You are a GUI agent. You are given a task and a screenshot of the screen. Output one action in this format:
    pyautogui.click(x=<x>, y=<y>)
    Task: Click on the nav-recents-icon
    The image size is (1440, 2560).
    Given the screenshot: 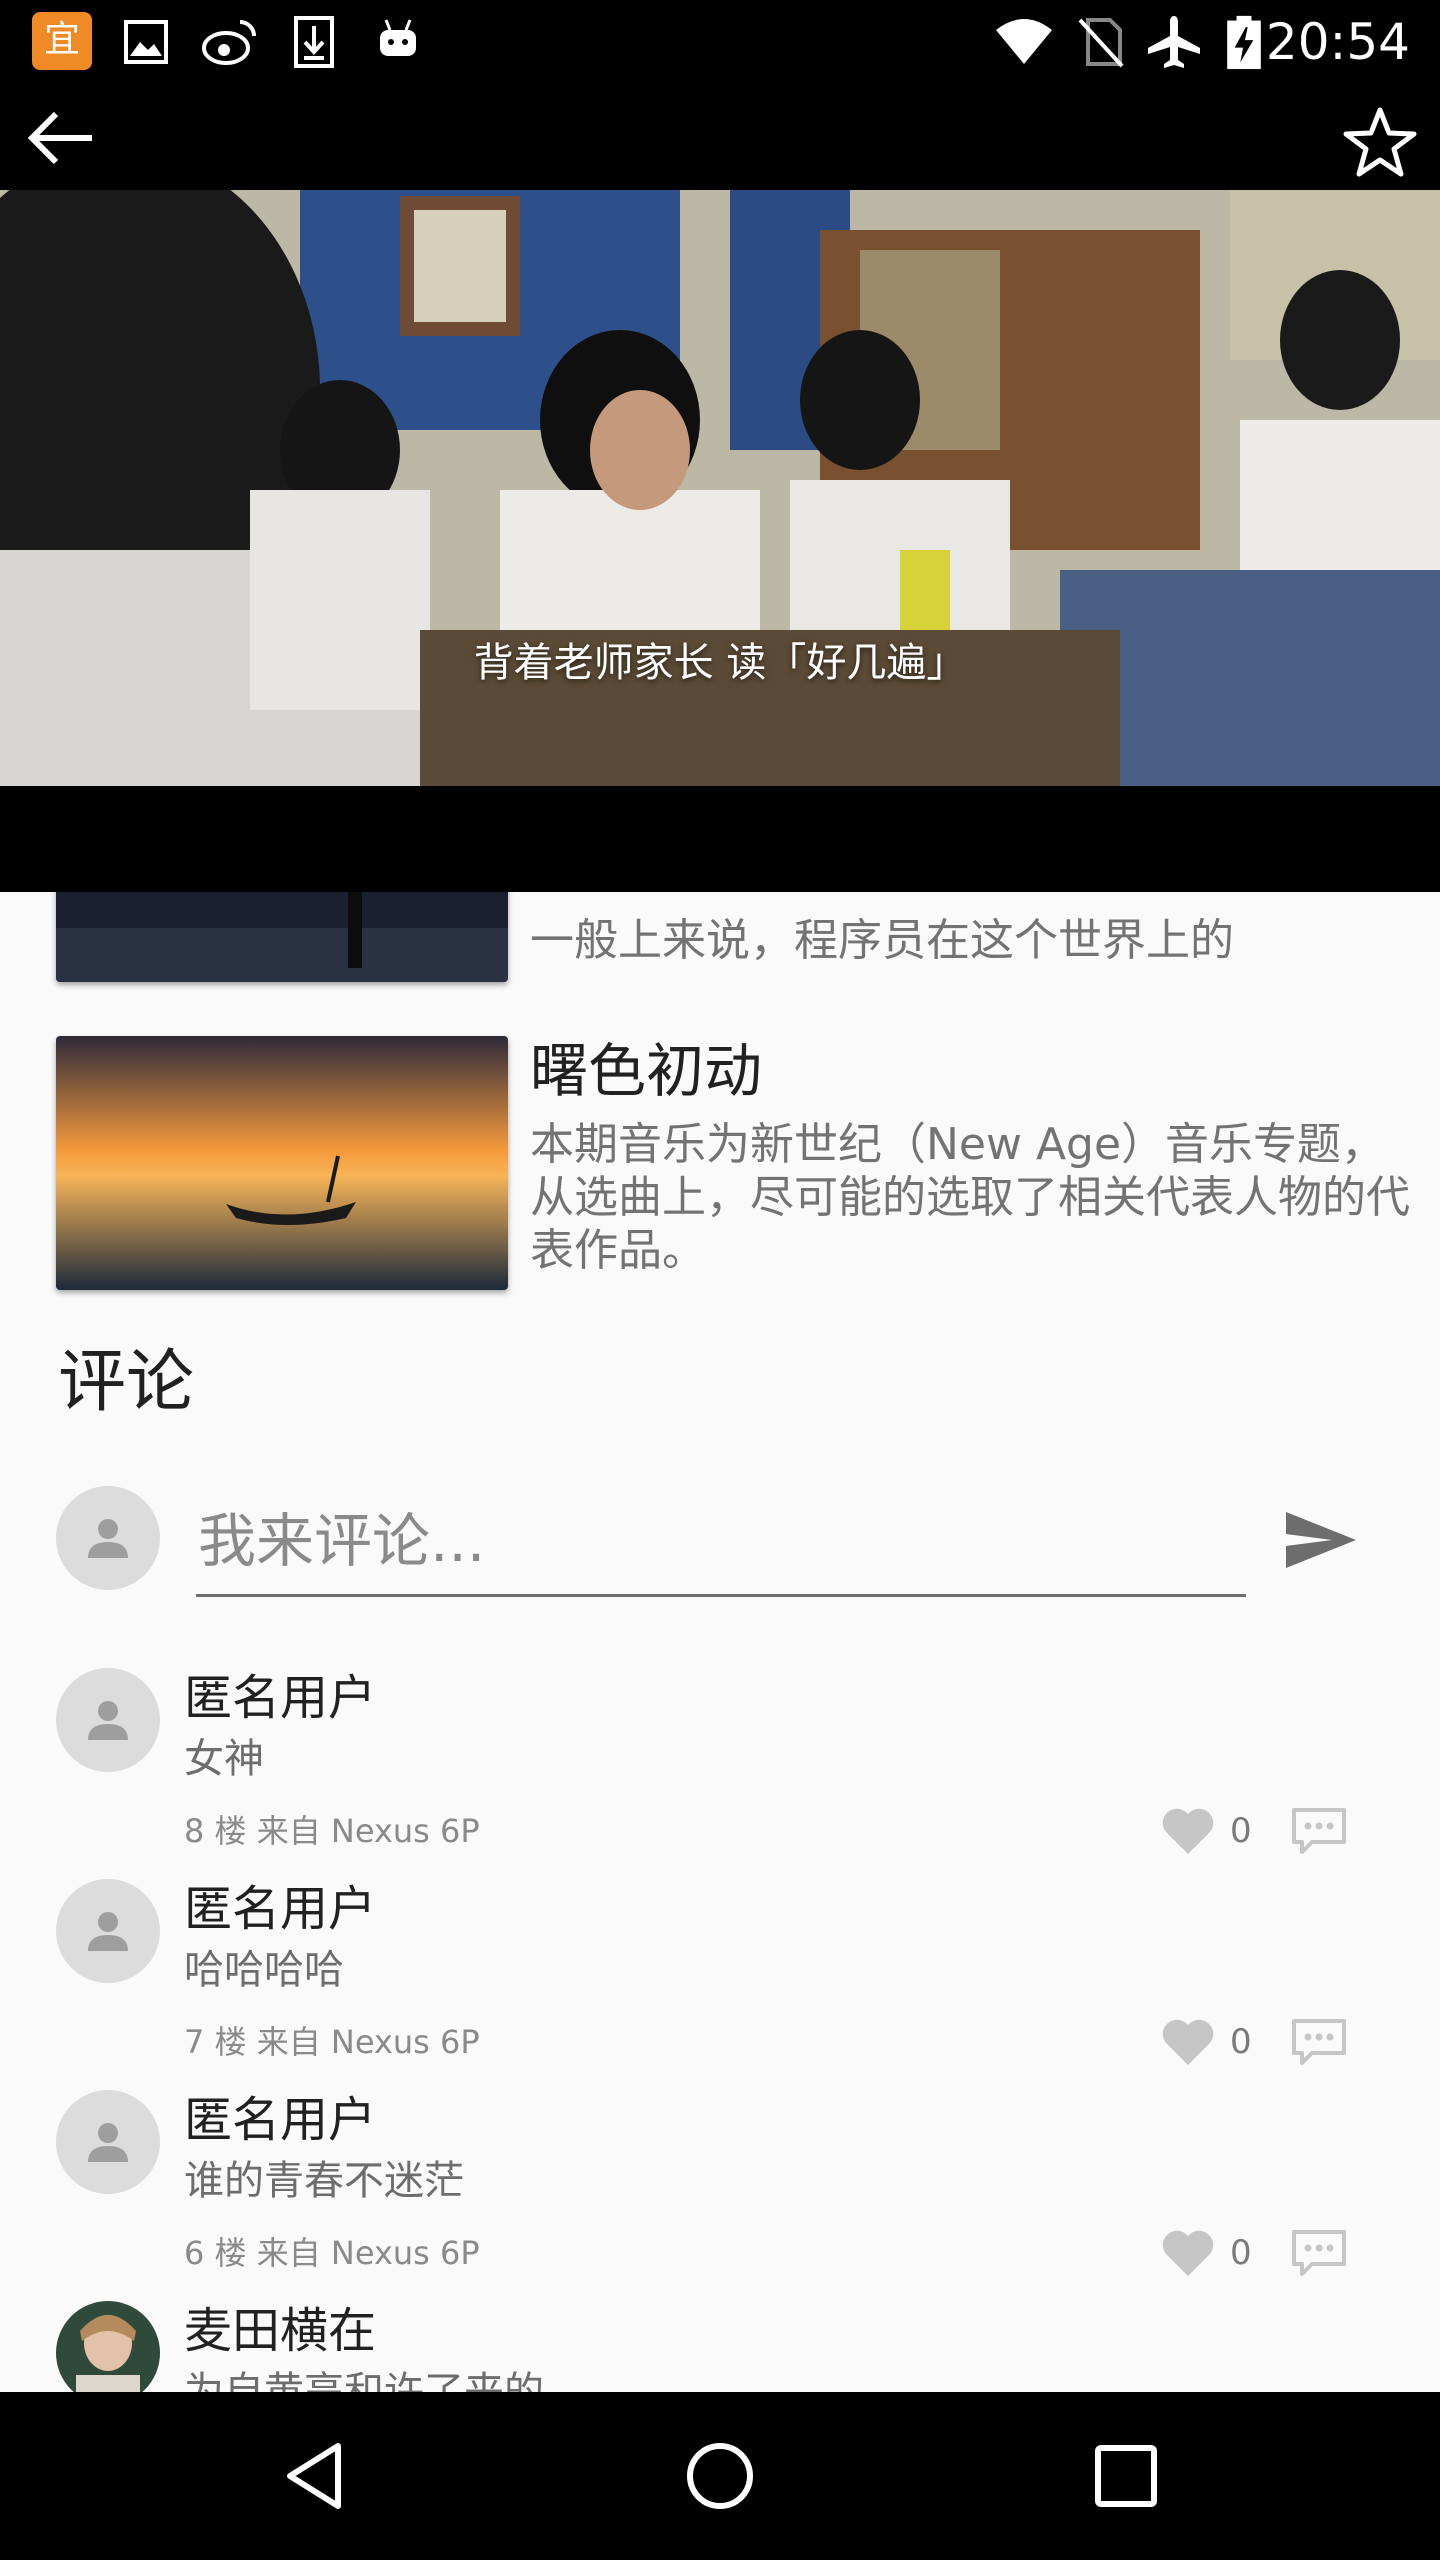 What is the action you would take?
    pyautogui.click(x=1126, y=2476)
    